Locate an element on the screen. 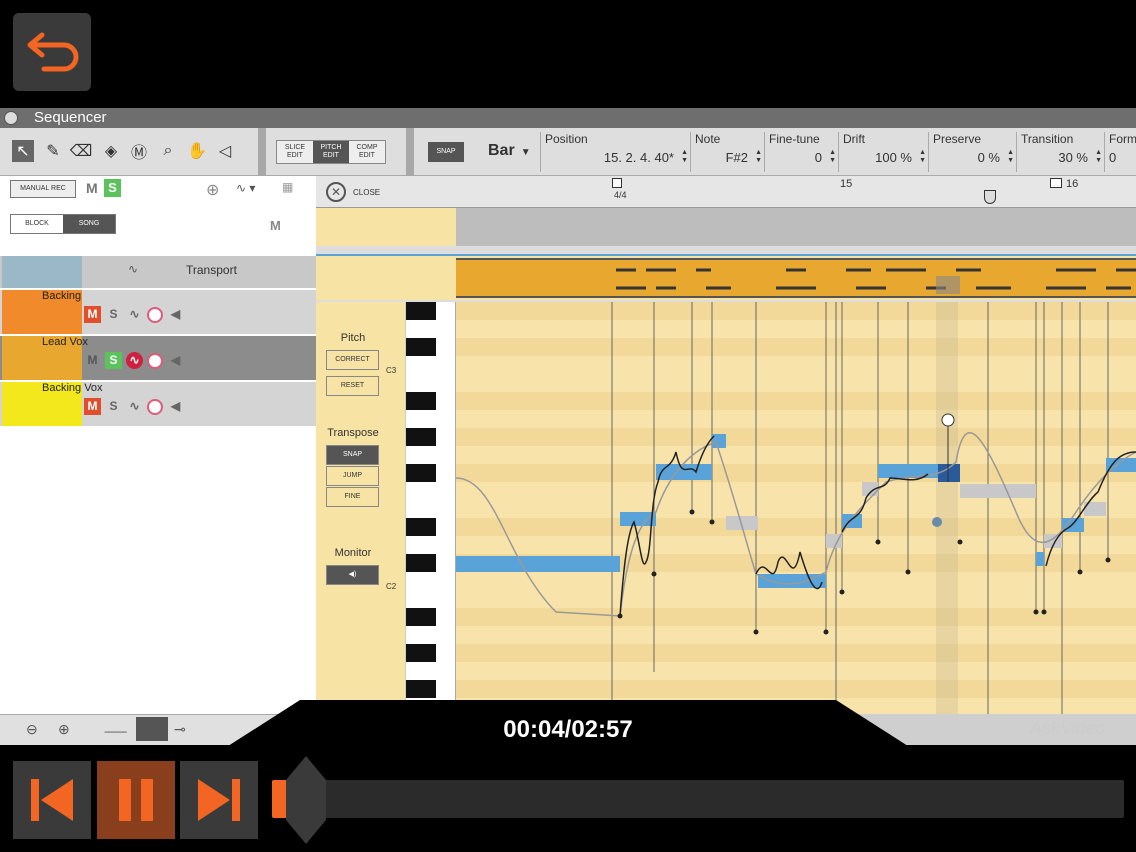  add-track-icon: ⊕ is located at coordinates (212, 190).